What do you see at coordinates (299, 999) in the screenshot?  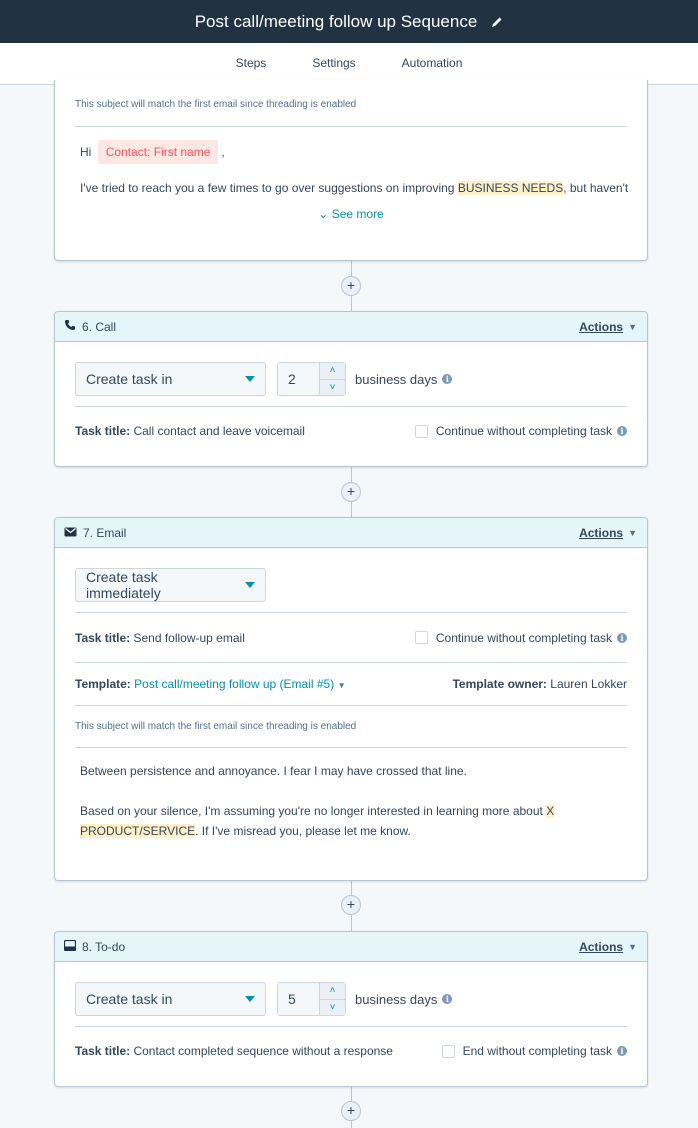 I see `delay-value: 5` at bounding box center [299, 999].